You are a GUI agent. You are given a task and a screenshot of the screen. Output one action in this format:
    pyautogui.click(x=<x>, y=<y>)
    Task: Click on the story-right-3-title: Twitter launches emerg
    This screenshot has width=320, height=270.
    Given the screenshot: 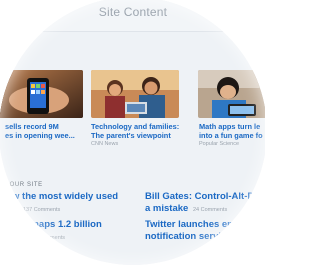 What is the action you would take?
    pyautogui.click(x=198, y=224)
    